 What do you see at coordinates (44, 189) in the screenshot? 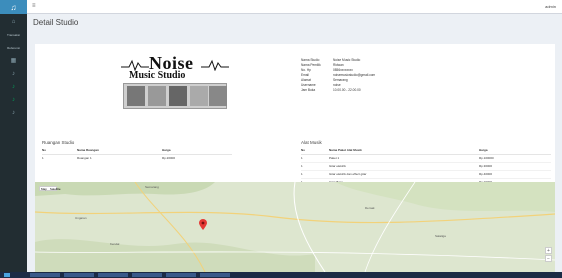
I see `map-button: Map` at bounding box center [44, 189].